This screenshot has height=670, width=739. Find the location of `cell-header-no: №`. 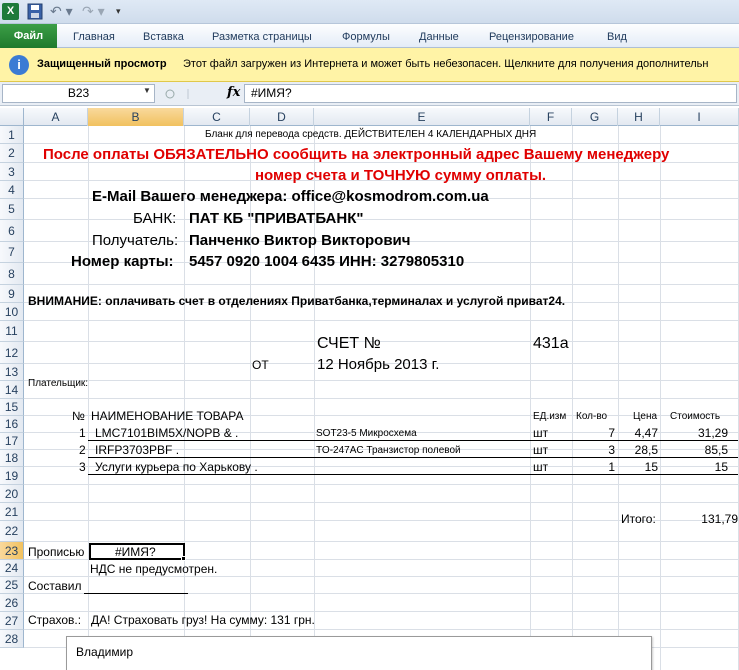

cell-header-no: № is located at coordinates (78, 416).